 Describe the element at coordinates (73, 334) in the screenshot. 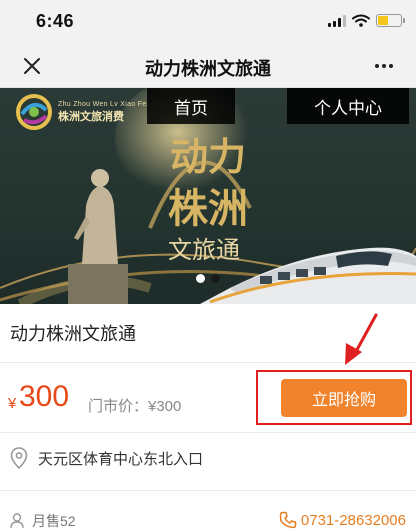

I see `product-title: 动力株洲文旅通` at that location.